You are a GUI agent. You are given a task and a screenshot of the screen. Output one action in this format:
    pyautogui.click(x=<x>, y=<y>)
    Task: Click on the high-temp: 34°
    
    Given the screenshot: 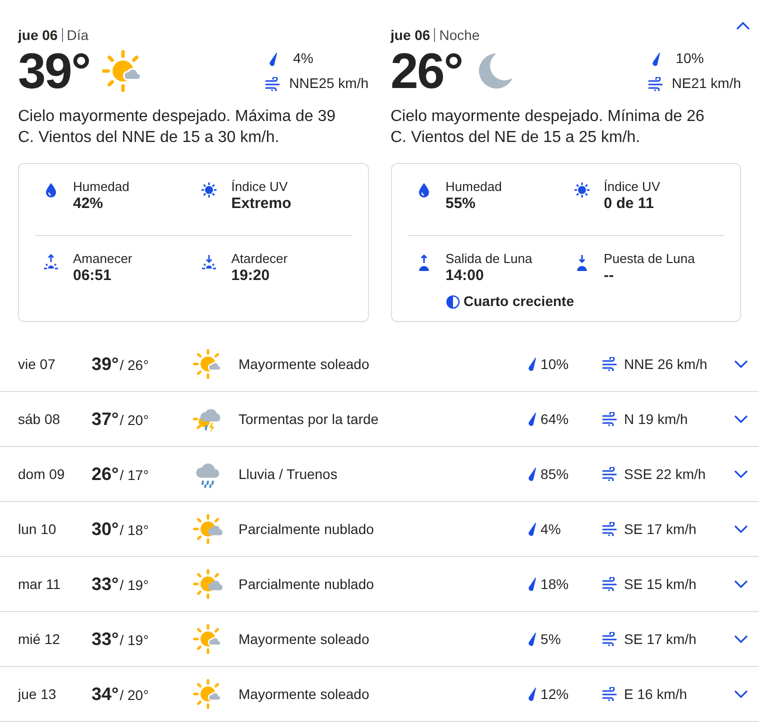 What is the action you would take?
    pyautogui.click(x=105, y=694)
    